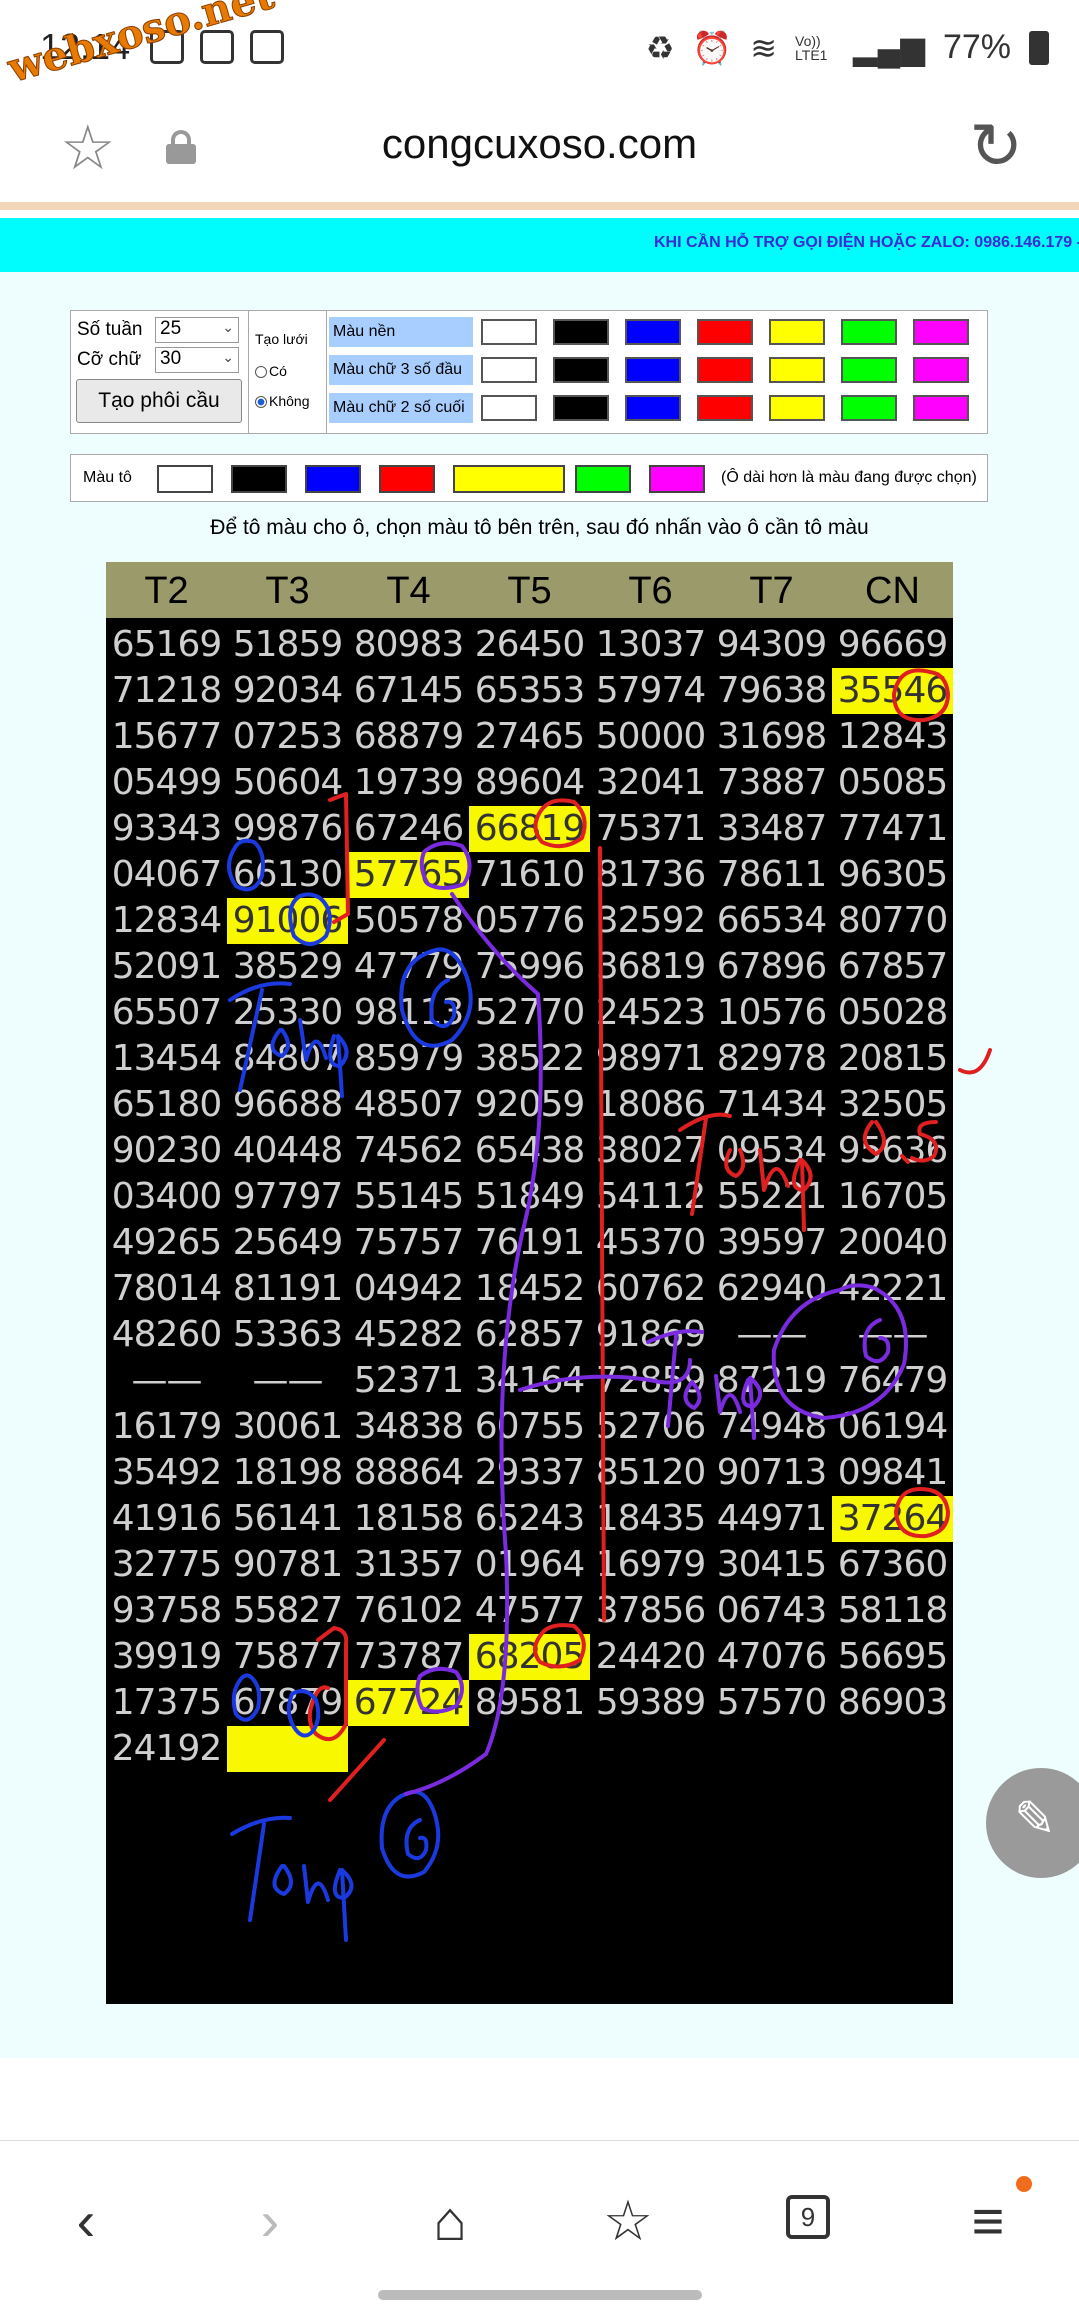 The image size is (1079, 2316). I want to click on swatch-black, so click(581, 332).